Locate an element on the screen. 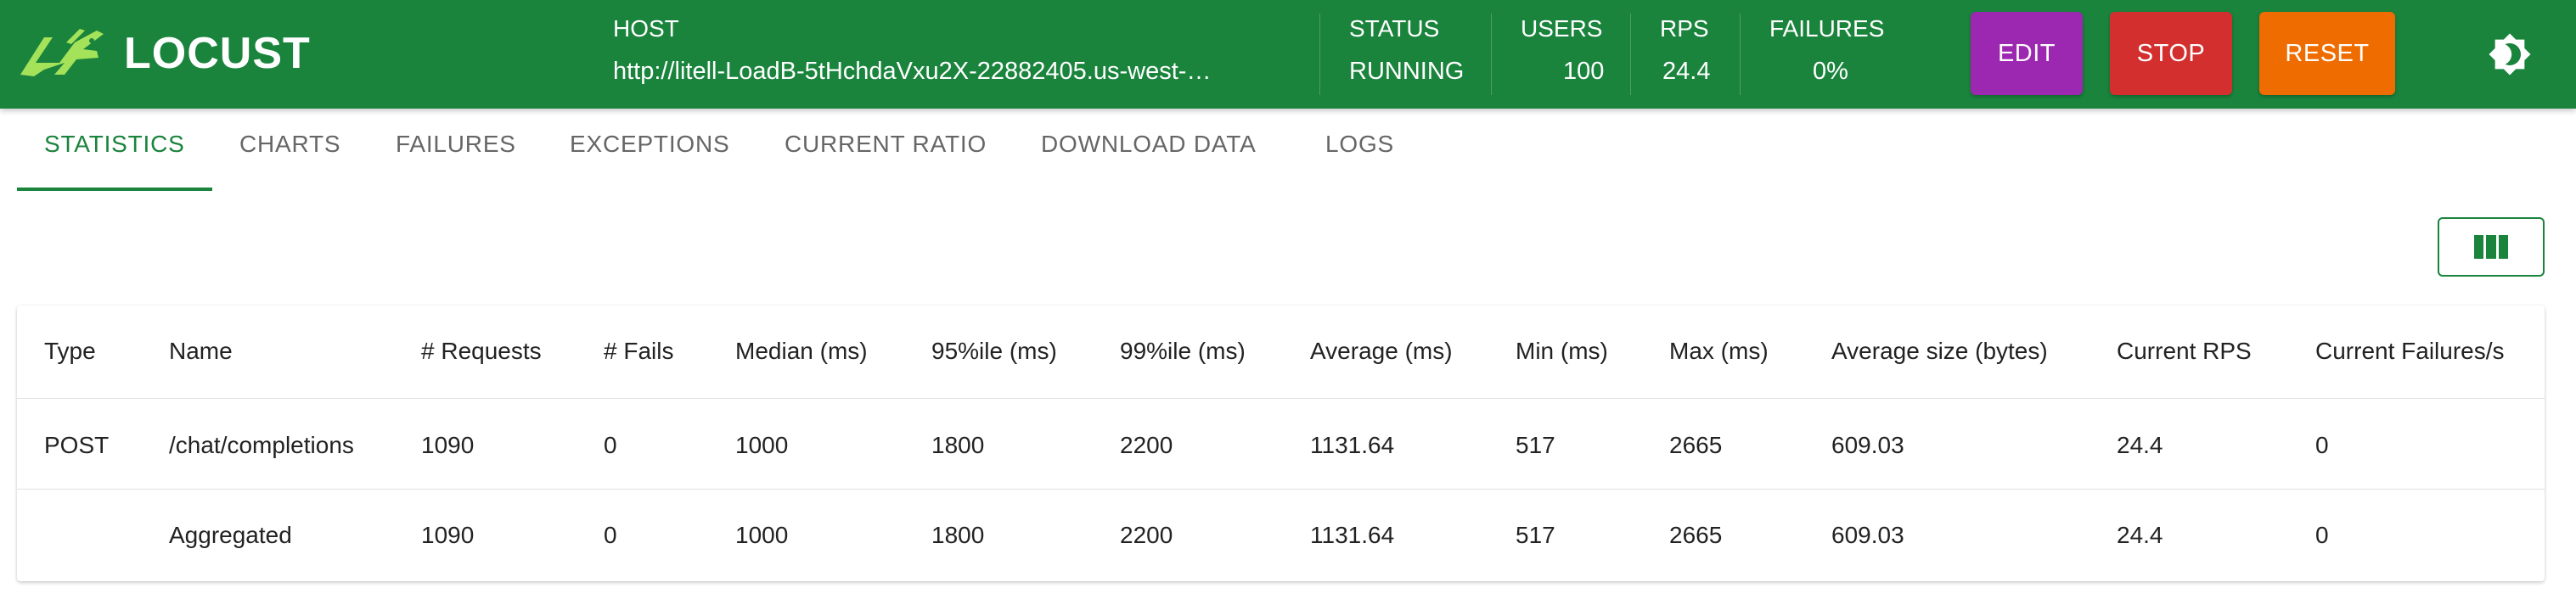  locust-logo: LOCUST is located at coordinates (163, 53).